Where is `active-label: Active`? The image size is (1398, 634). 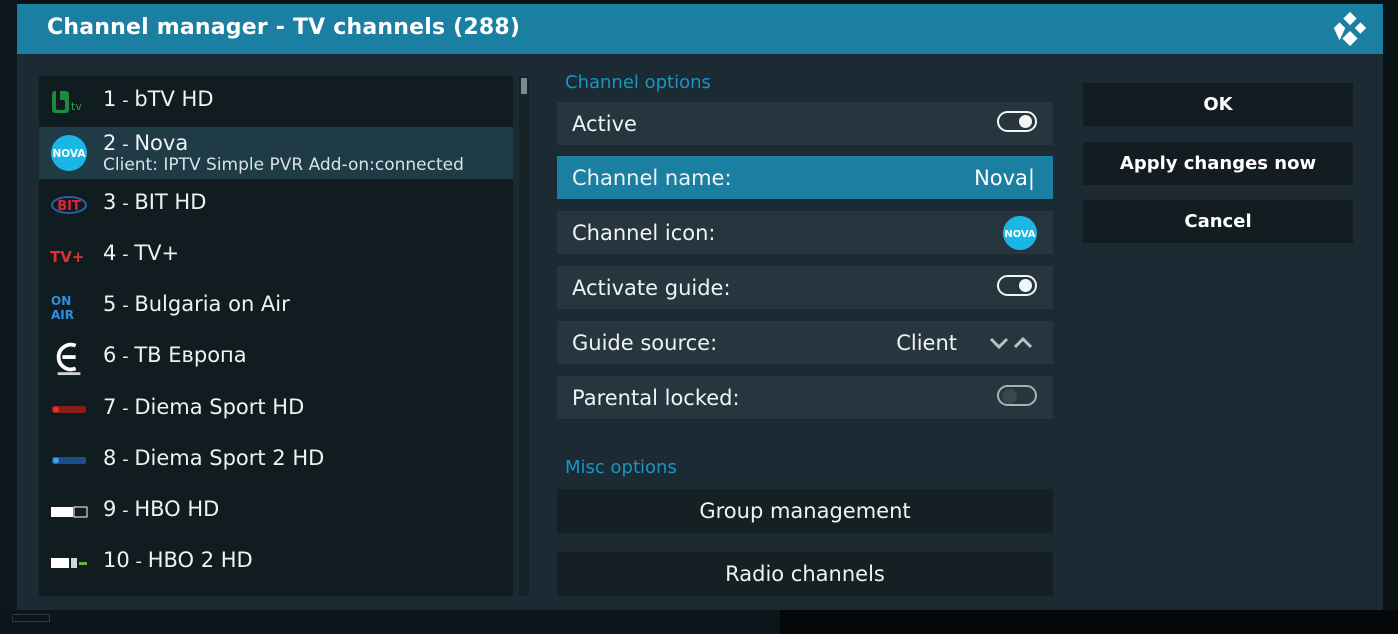
active-label: Active is located at coordinates (604, 124).